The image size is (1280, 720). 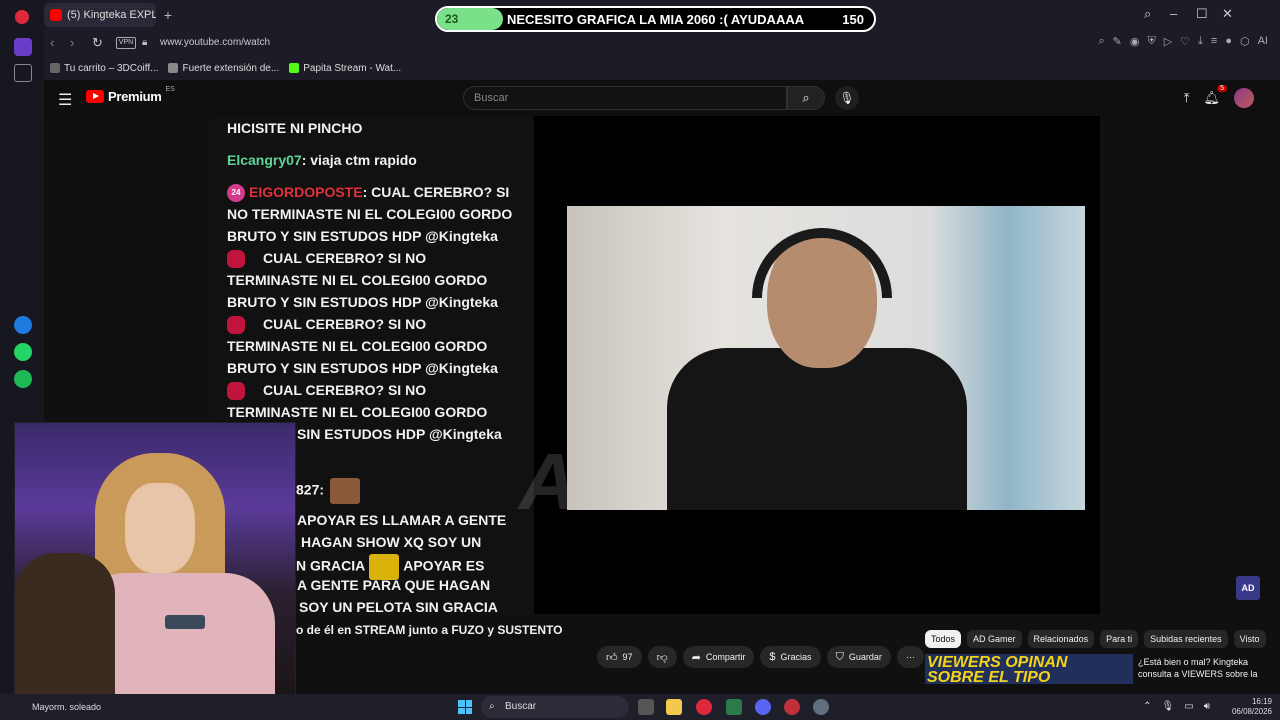 What do you see at coordinates (821, 707) in the screenshot?
I see `settings-icon` at bounding box center [821, 707].